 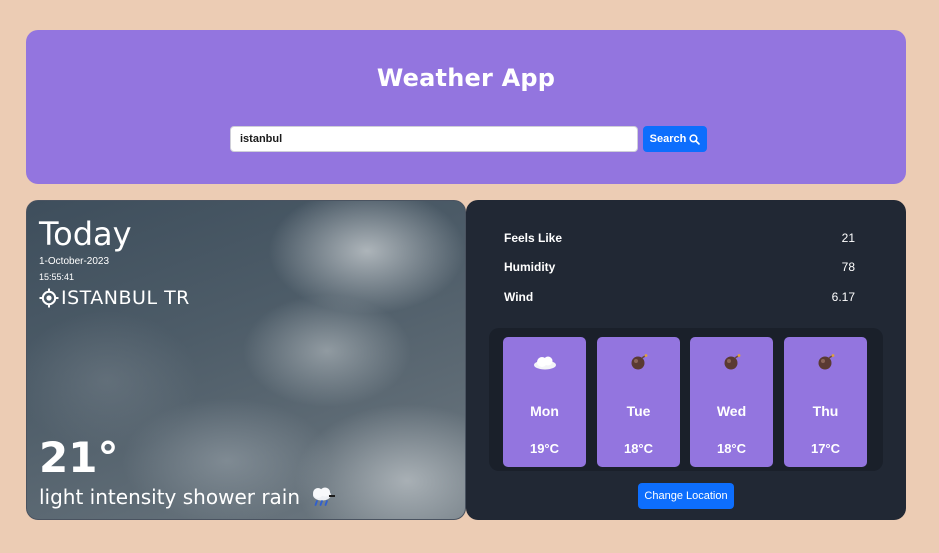 What do you see at coordinates (544, 448) in the screenshot?
I see `forecast-temp: 19°C` at bounding box center [544, 448].